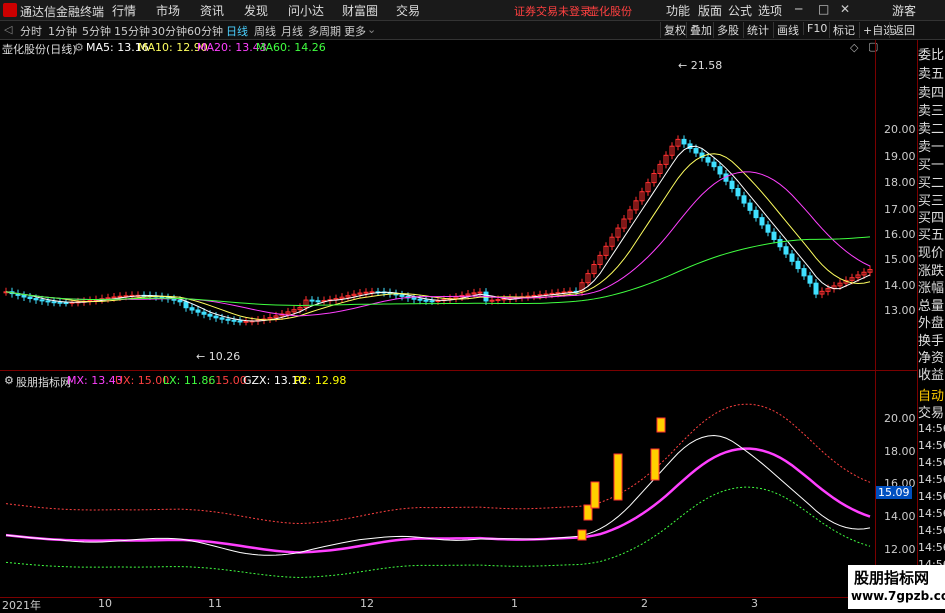 This screenshot has height=613, width=945. I want to click on site-watermark: 股朋指标网 www.7gpzb.com, so click(896, 587).